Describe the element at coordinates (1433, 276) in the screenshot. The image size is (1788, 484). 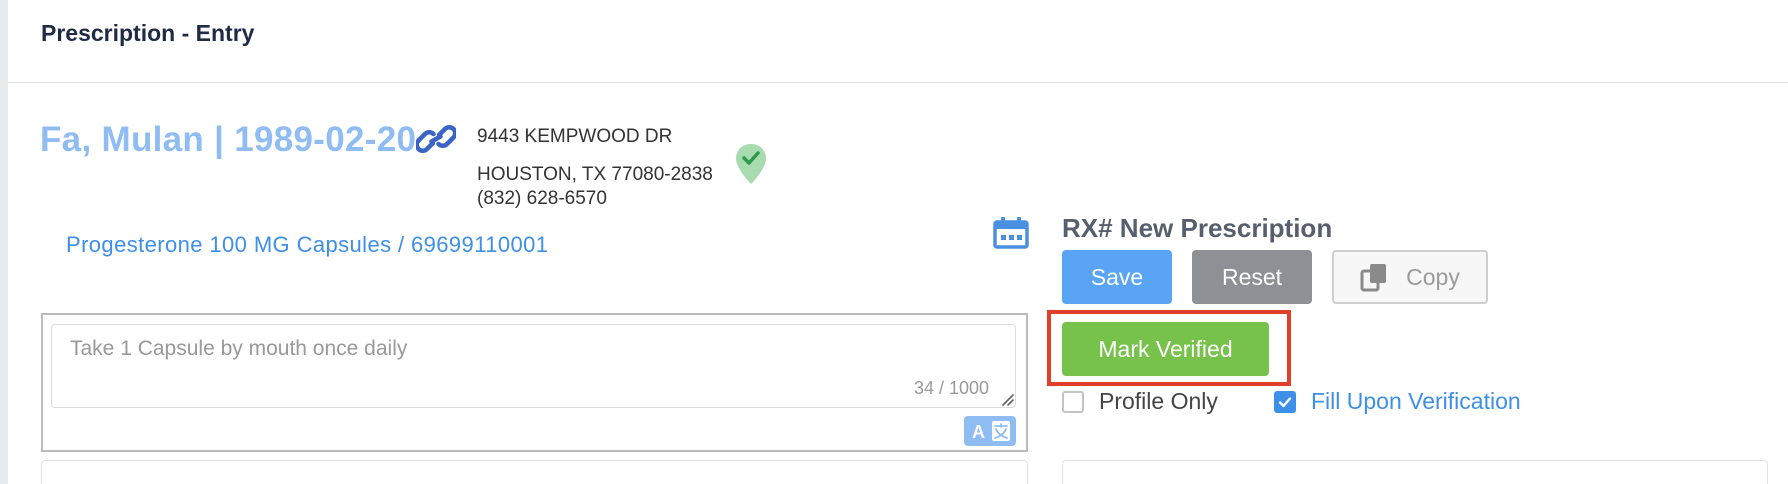
I see `copy-button-label: Copy` at that location.